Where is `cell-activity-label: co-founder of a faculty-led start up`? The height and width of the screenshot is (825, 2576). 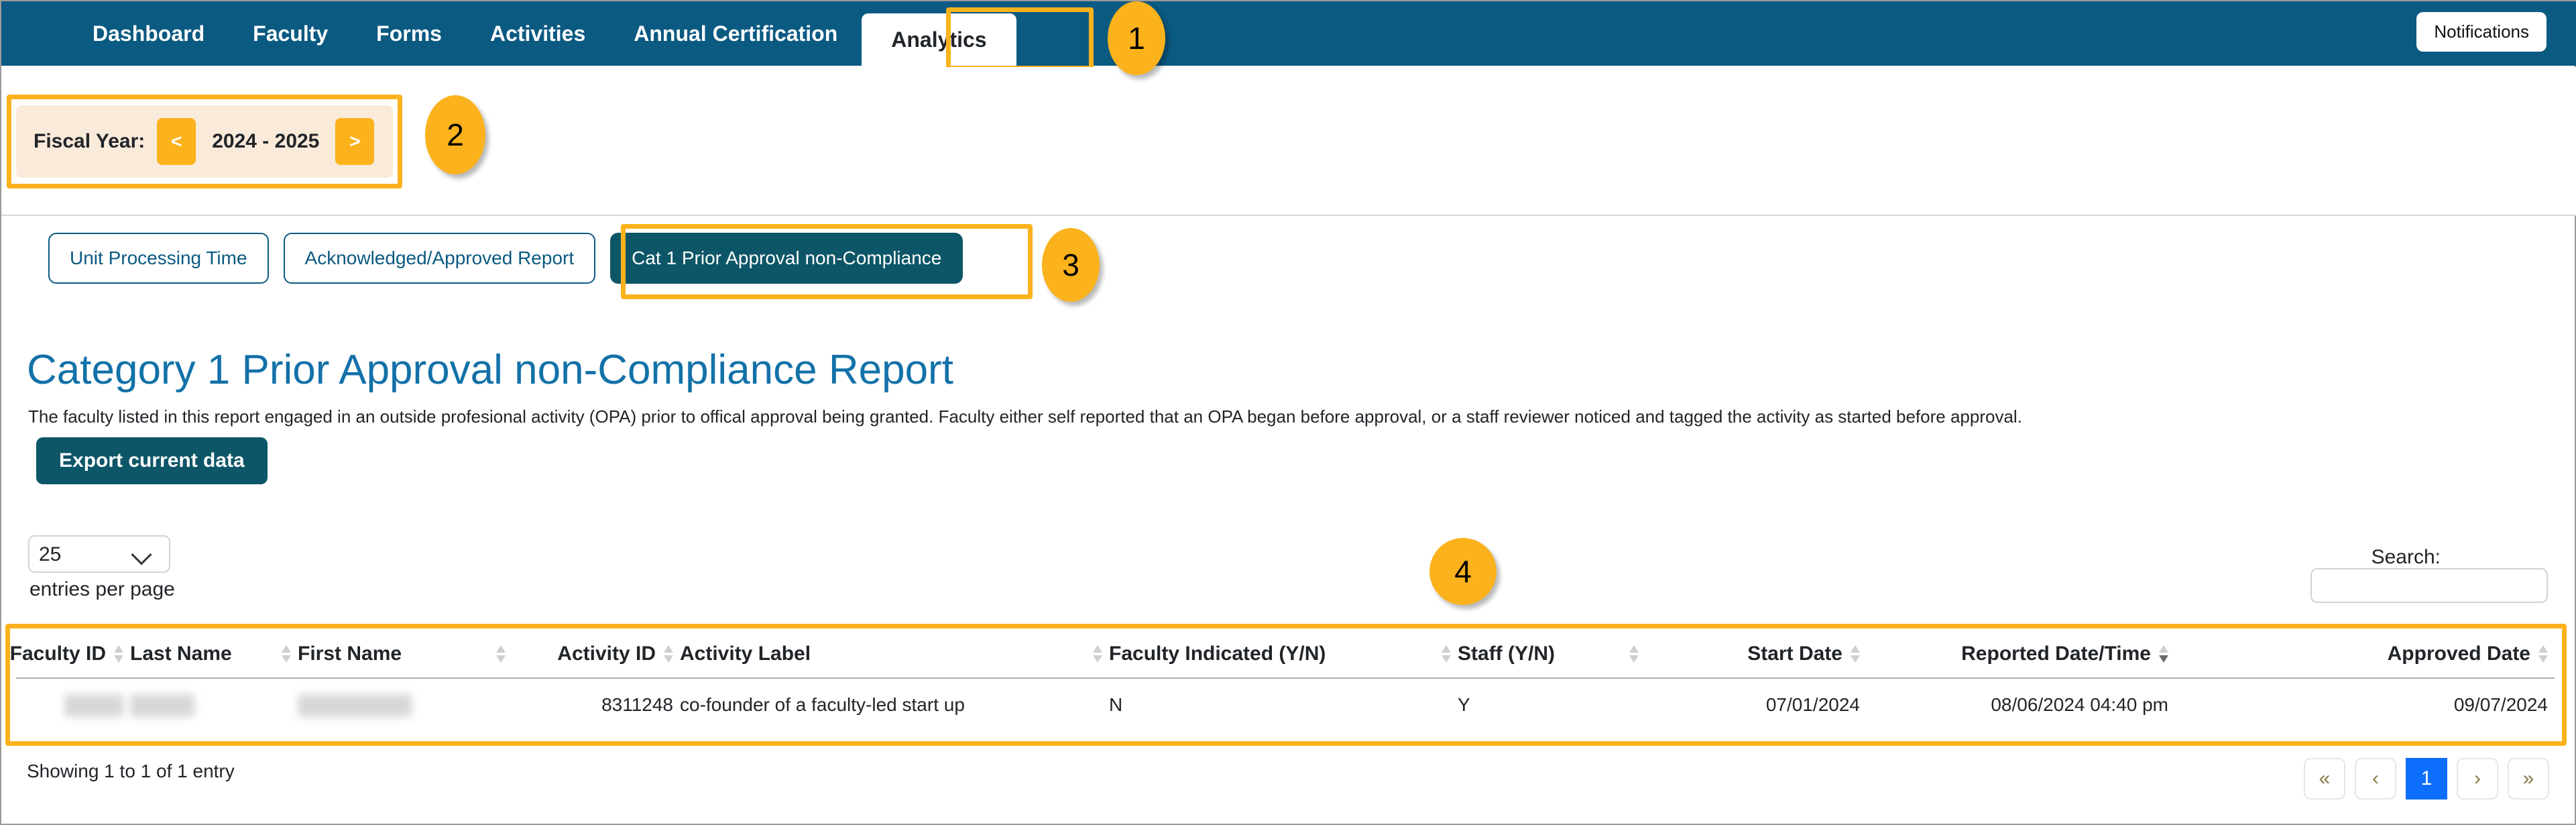
cell-activity-label: co-founder of a faculty-led start up is located at coordinates (822, 705).